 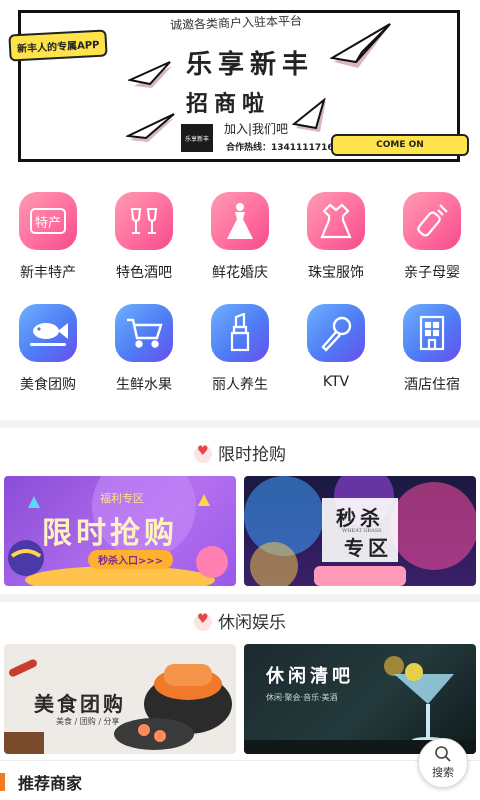 What do you see at coordinates (432, 385) in the screenshot?
I see `category-label: 酒店住宿` at bounding box center [432, 385].